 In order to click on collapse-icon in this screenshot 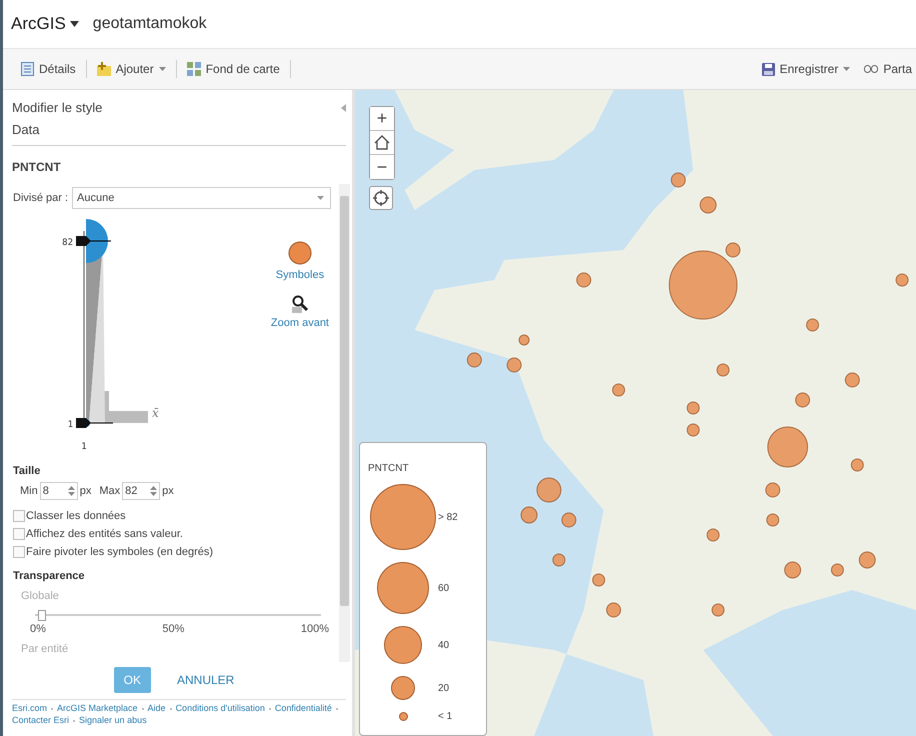, I will do `click(343, 108)`.